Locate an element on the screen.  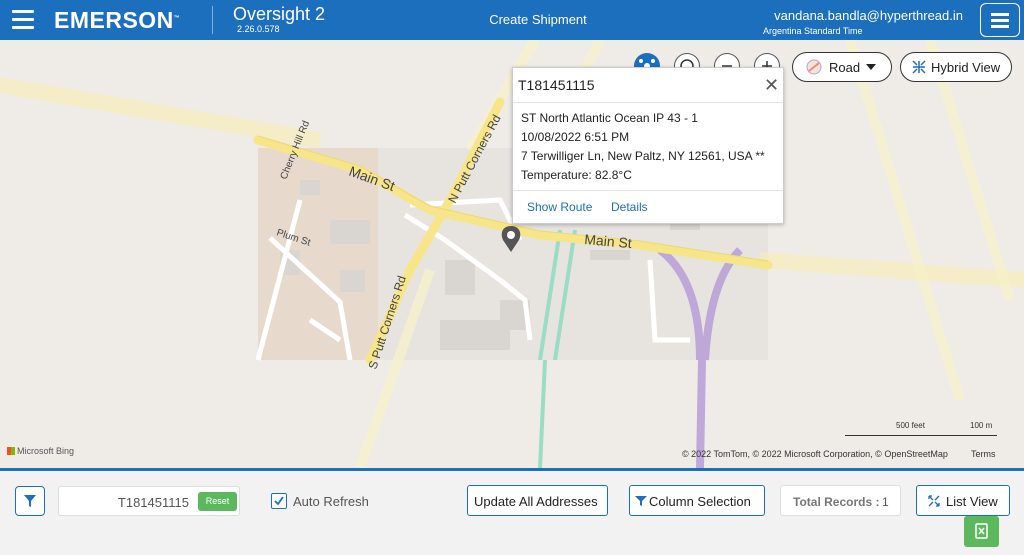
update-all-addresses-label: Update All Addresses is located at coordinates (536, 501).